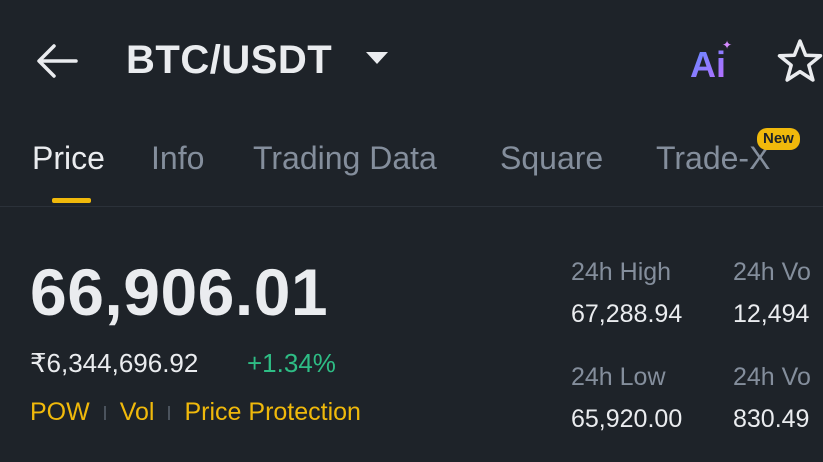 This screenshot has width=823, height=462. Describe the element at coordinates (177, 158) in the screenshot. I see `tab-info: Info` at that location.